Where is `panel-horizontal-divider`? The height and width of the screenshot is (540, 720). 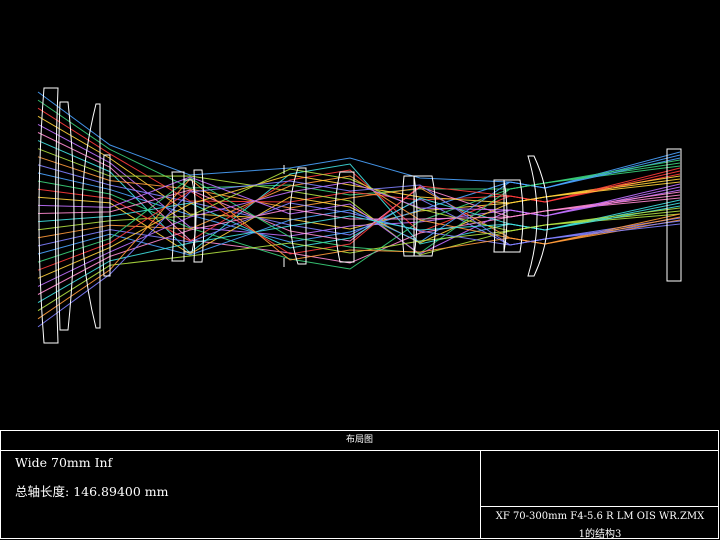 panel-horizontal-divider is located at coordinates (599, 506).